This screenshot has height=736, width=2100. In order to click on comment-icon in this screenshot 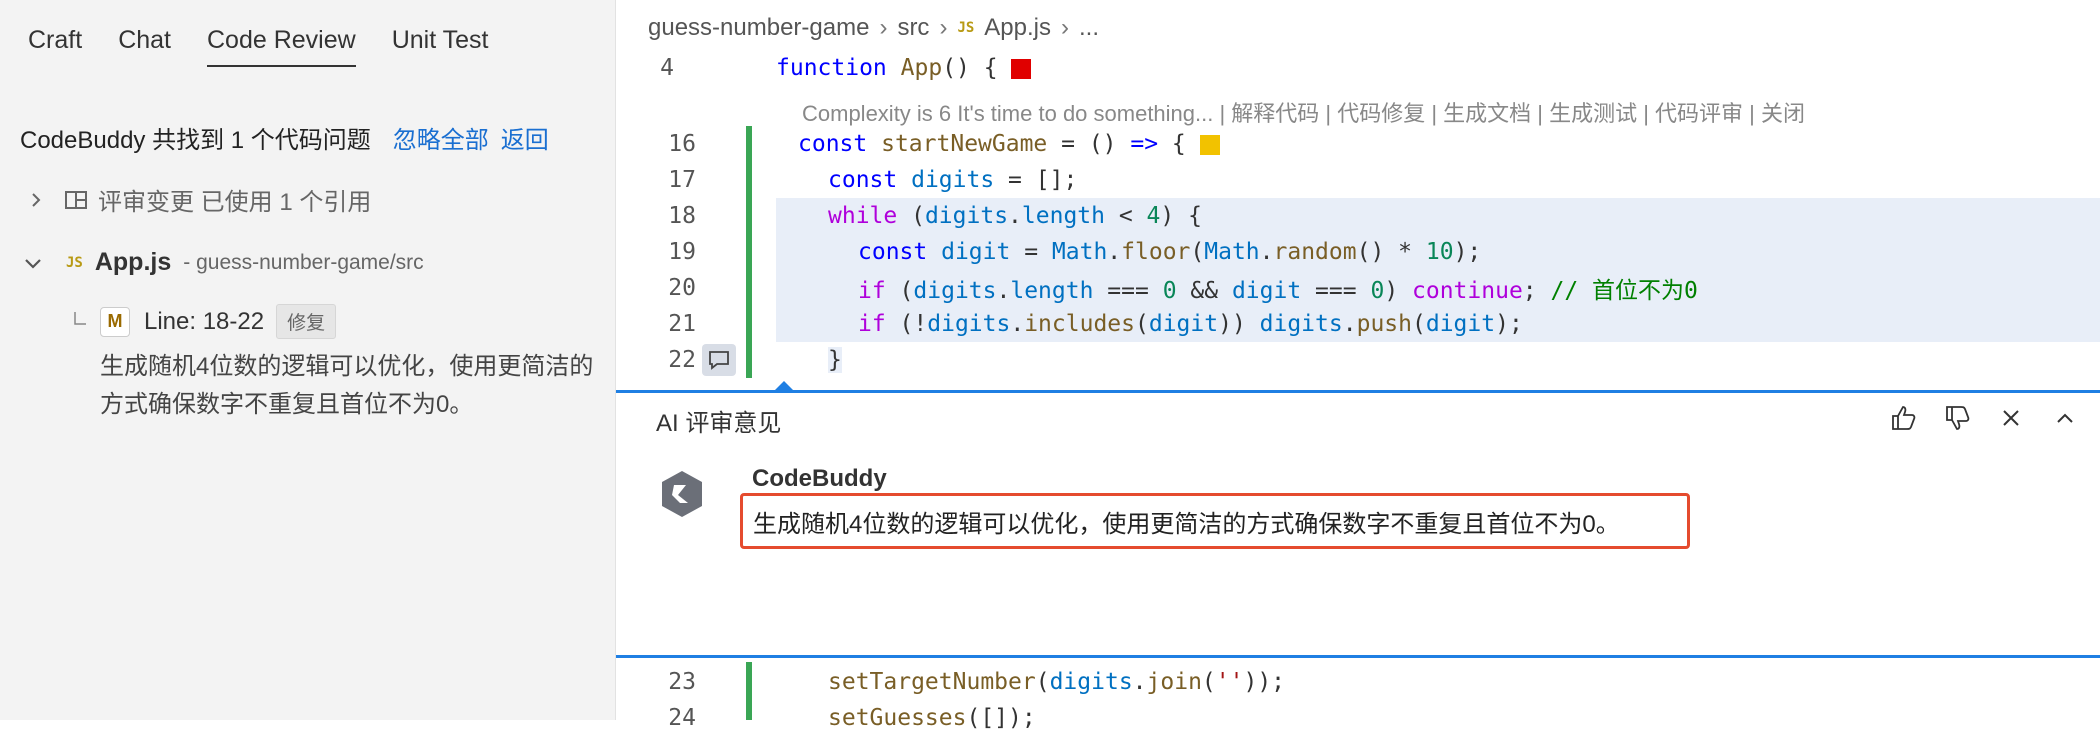, I will do `click(719, 360)`.